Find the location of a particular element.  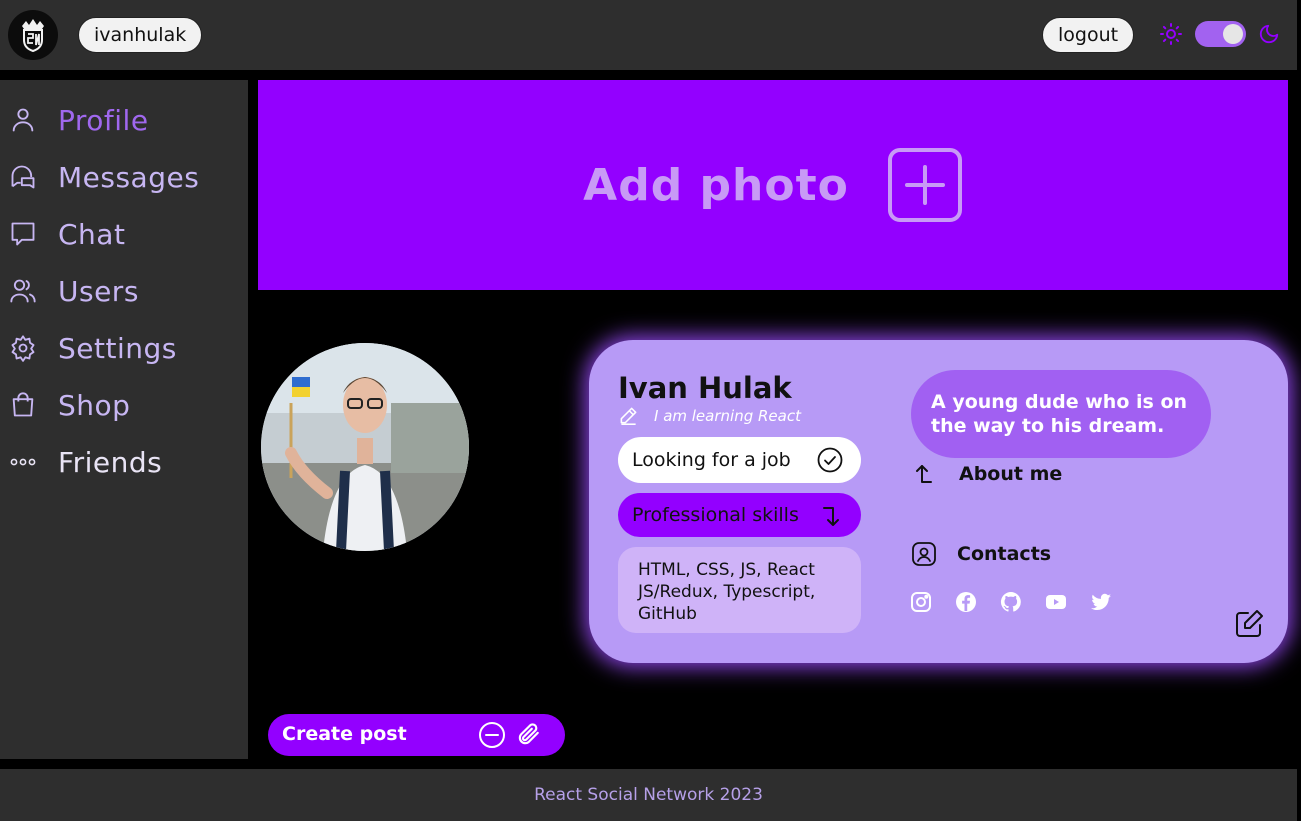

add-photo-label: Add photo is located at coordinates (716, 185).